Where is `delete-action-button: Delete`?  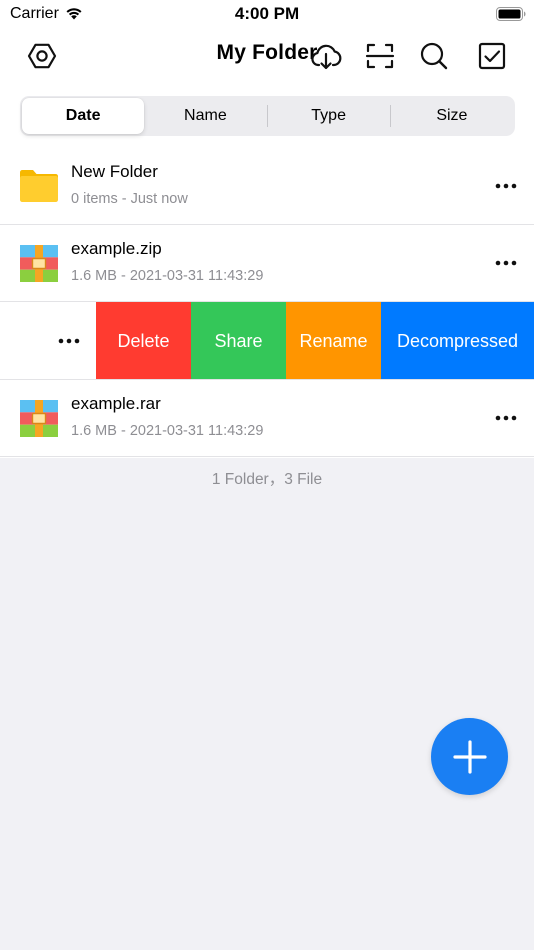 delete-action-button: Delete is located at coordinates (143, 341).